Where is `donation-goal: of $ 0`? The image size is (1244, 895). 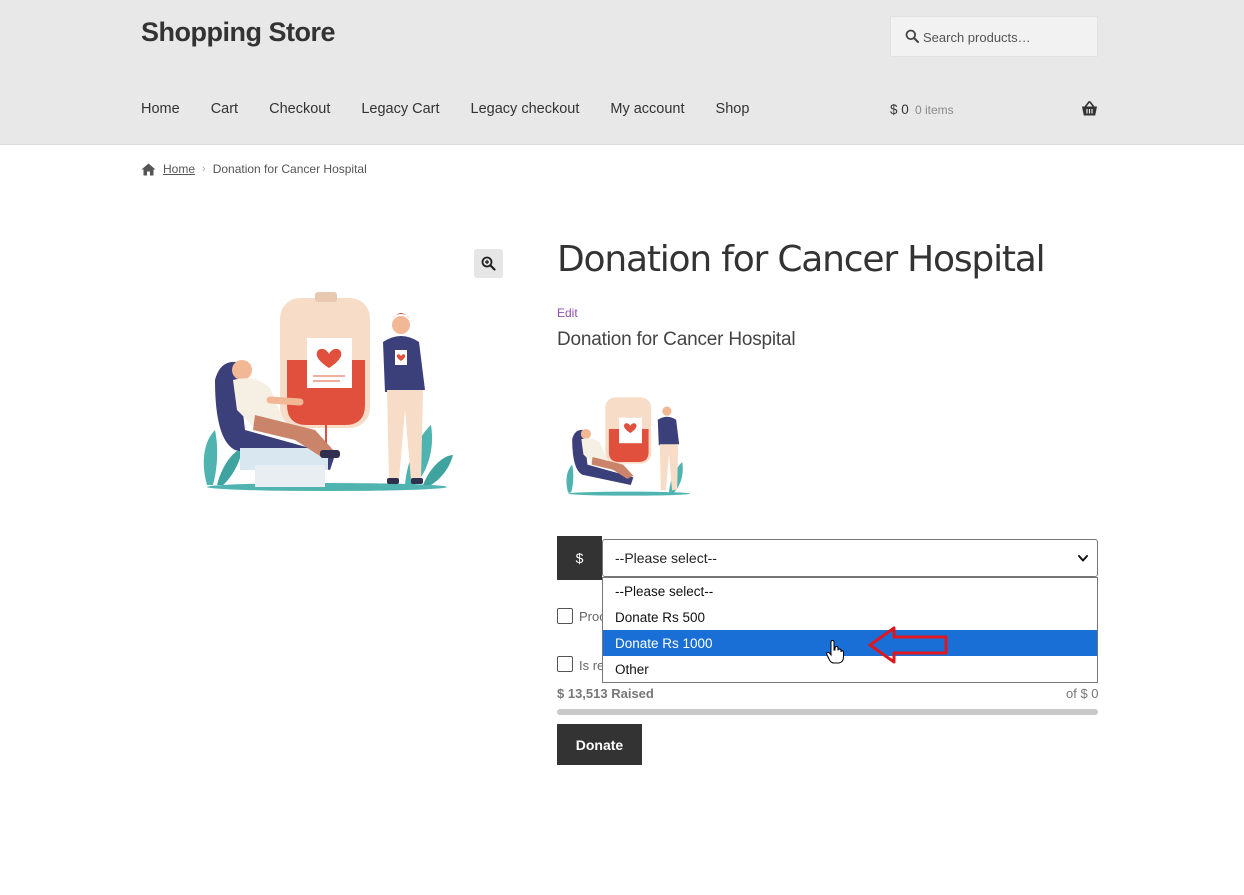
donation-goal: of $ 0 is located at coordinates (1082, 693).